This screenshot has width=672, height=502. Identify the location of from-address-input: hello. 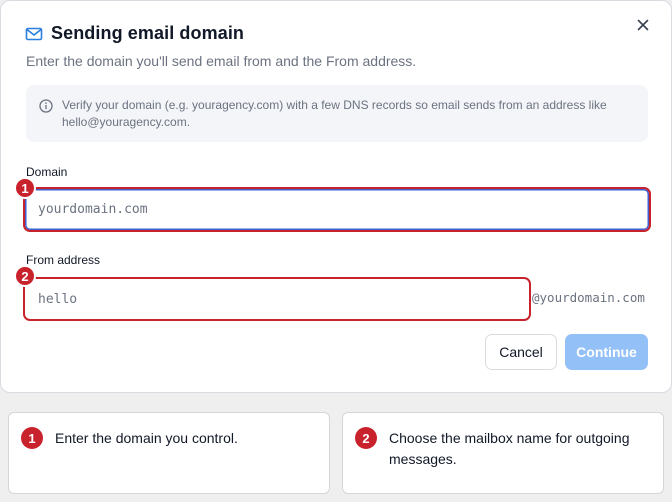
(277, 299).